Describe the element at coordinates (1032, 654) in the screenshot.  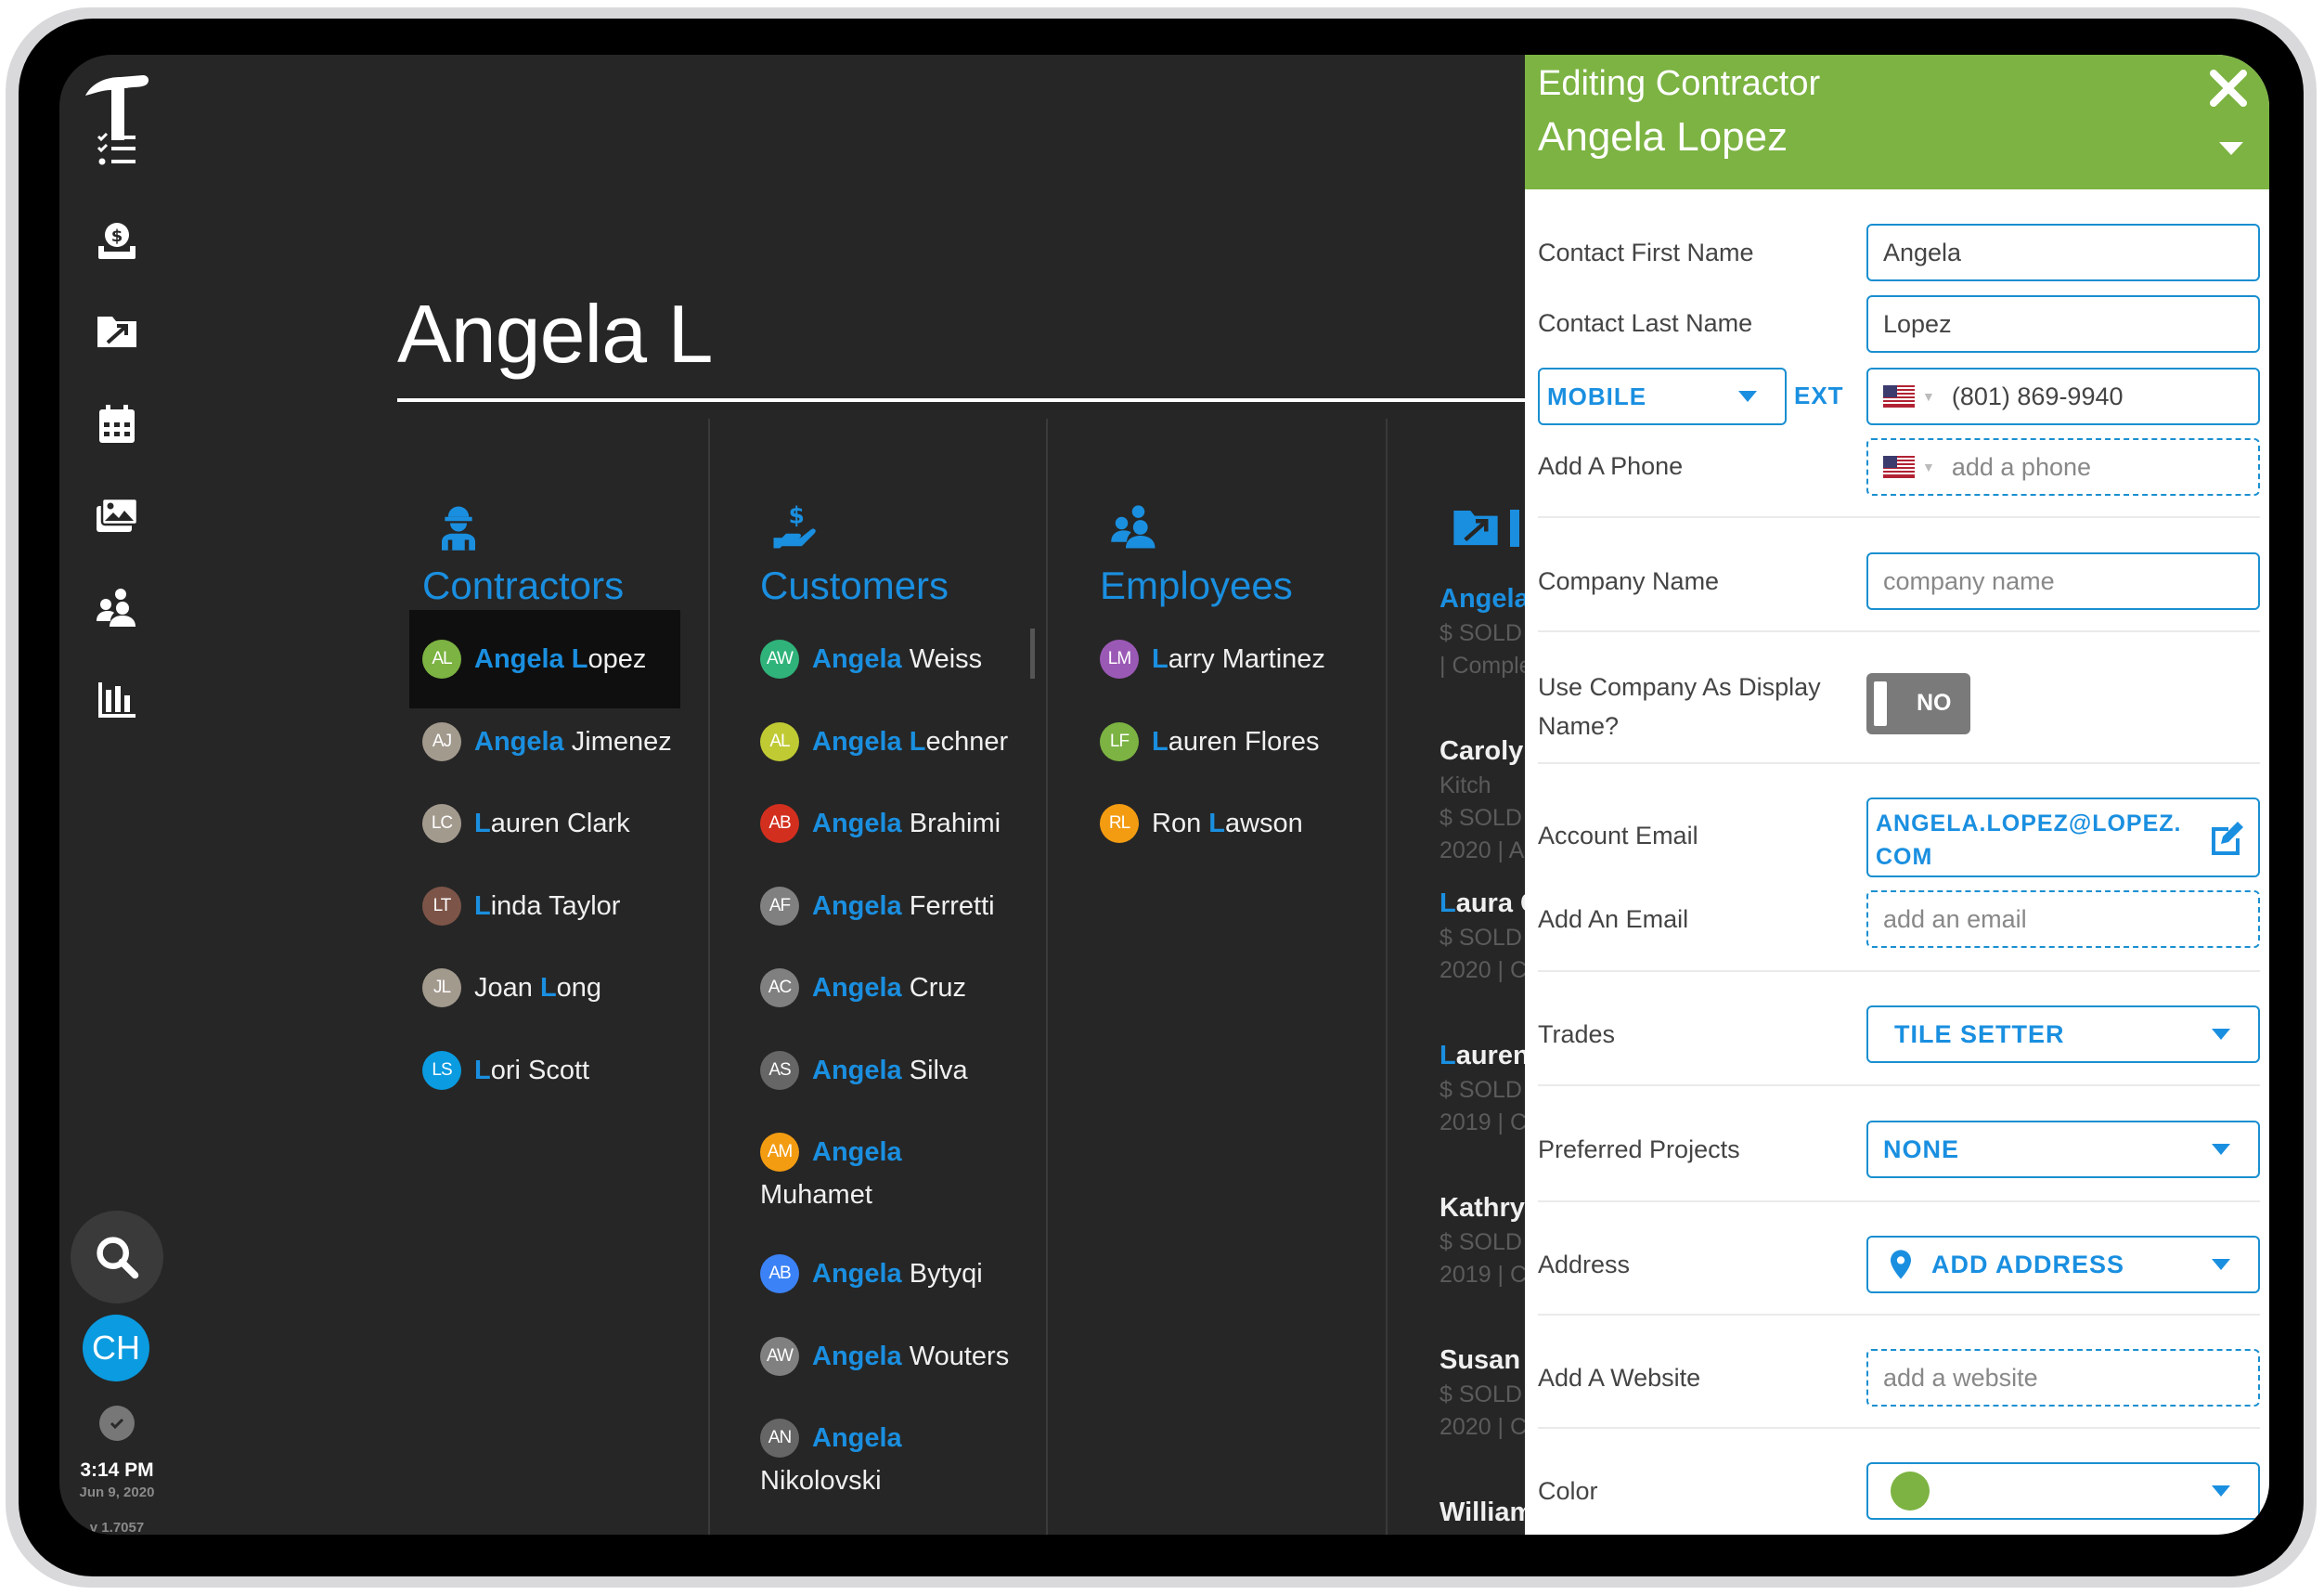
I see `customers-scrollbar` at that location.